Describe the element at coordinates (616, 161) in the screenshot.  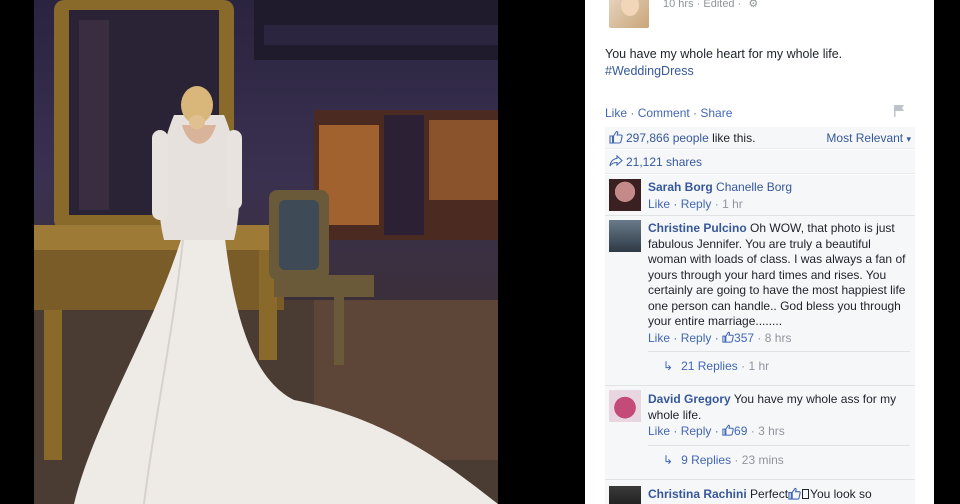
I see `share-arrow-icon` at that location.